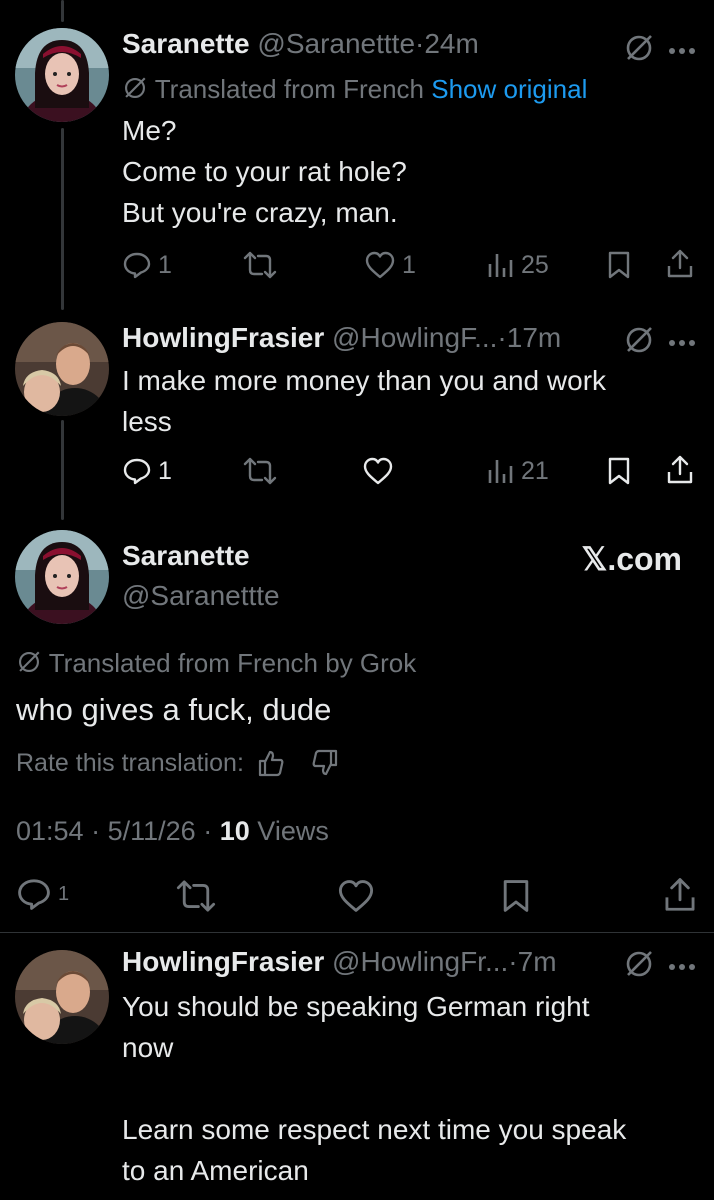  Describe the element at coordinates (517, 471) in the screenshot. I see `views-button: 21` at that location.